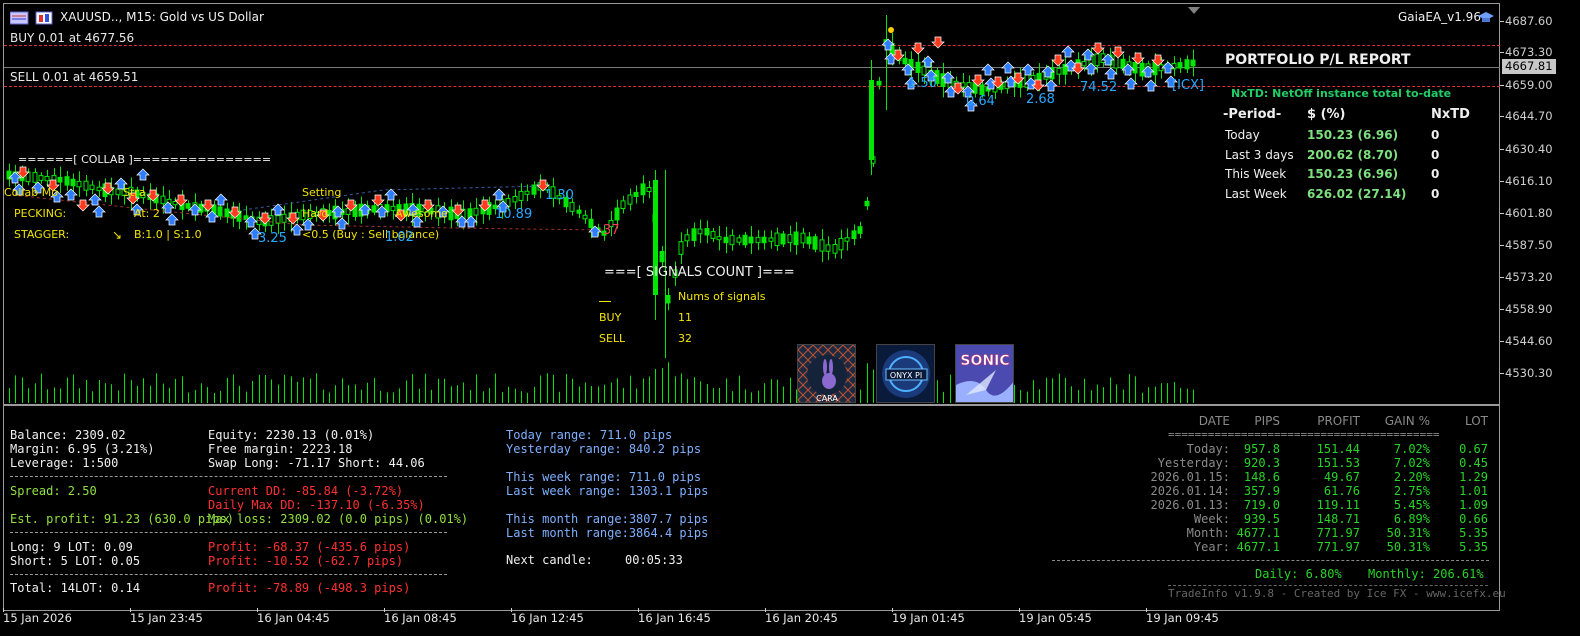 This screenshot has height=636, width=1580. I want to click on chart-label: 3.25, so click(272, 238).